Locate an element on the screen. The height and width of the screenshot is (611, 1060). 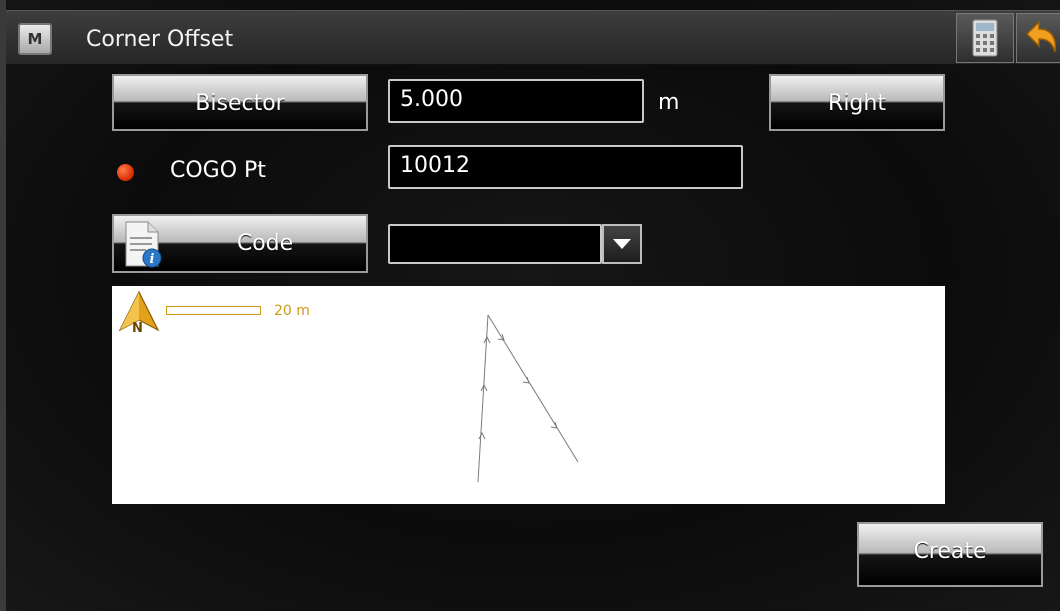
svg-text: i is located at coordinates (152, 259).